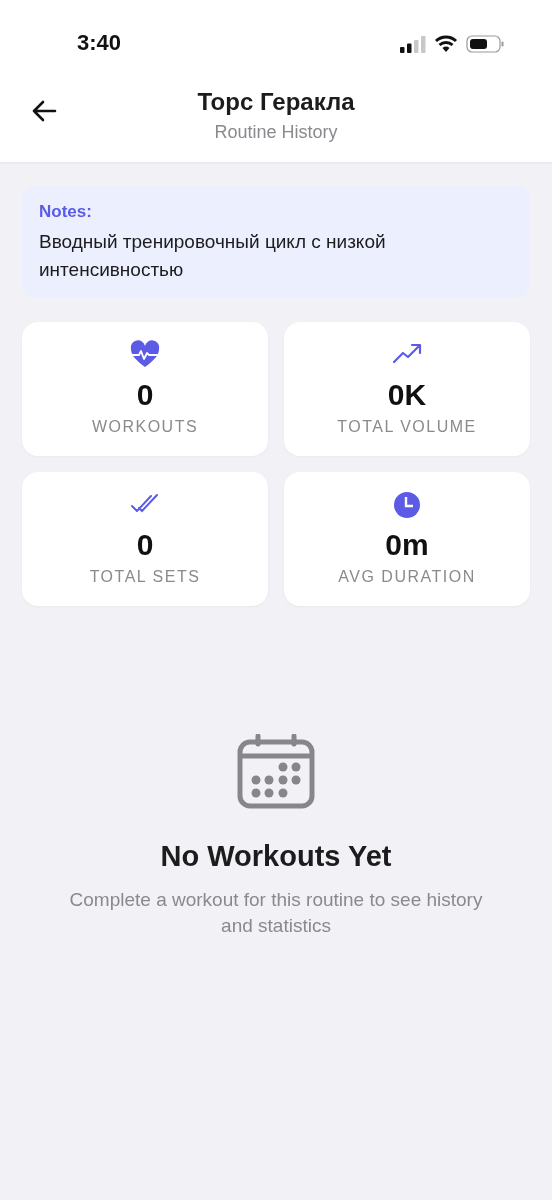  I want to click on back-arrow-icon, so click(44, 111).